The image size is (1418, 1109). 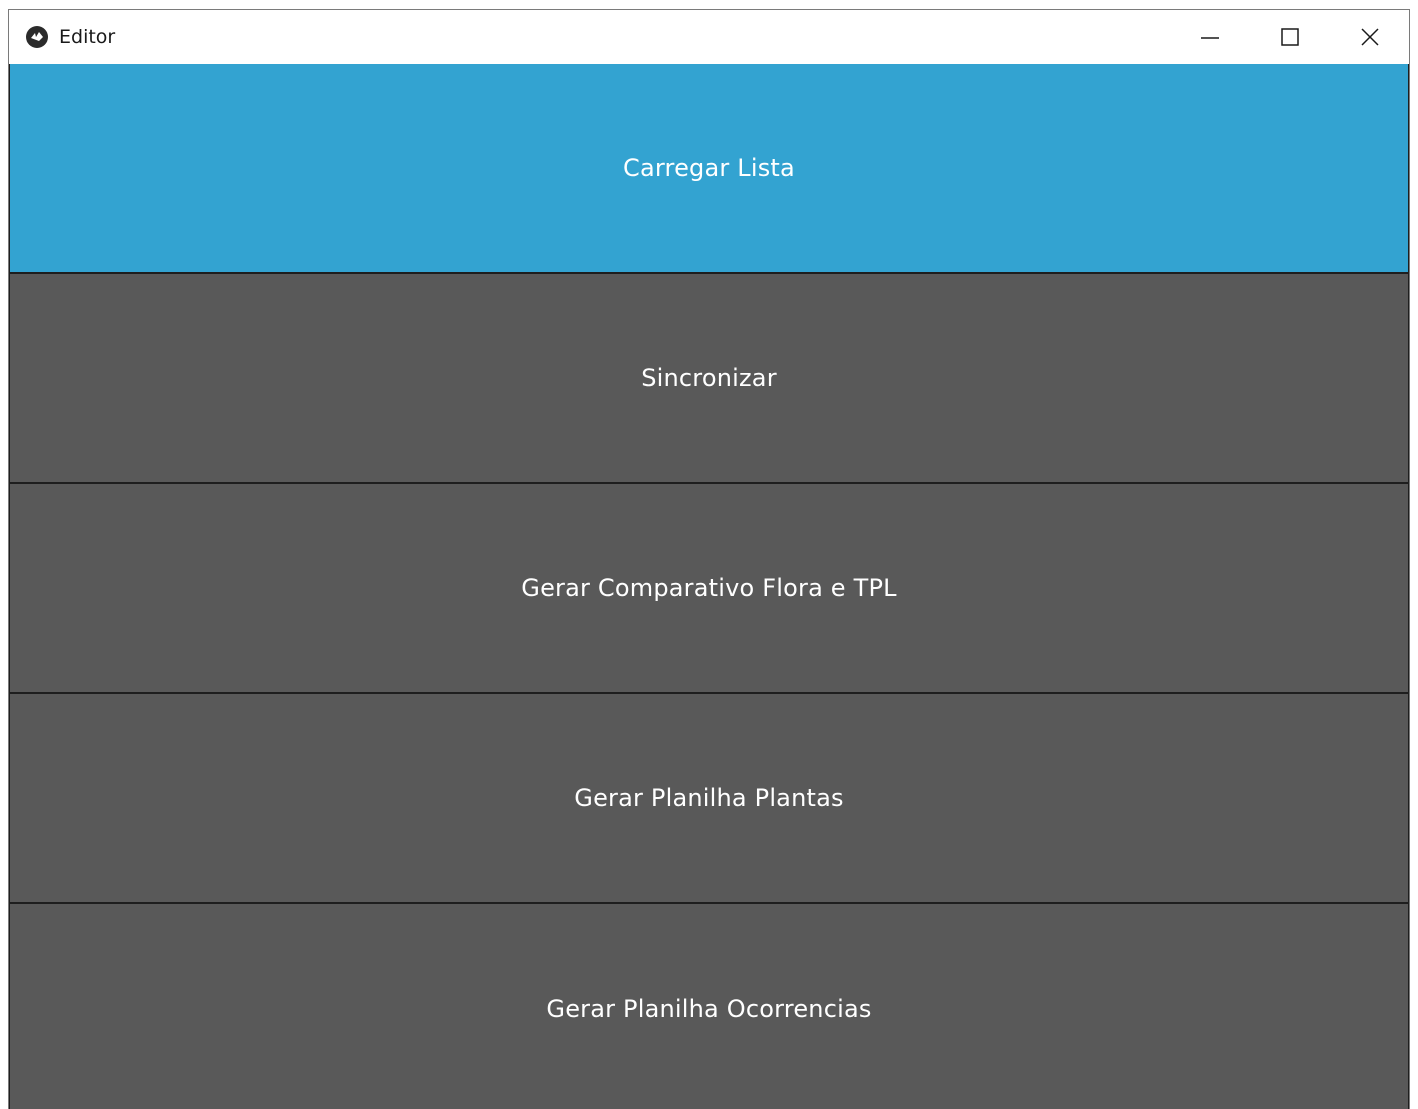 I want to click on minimize-button, so click(x=1210, y=37).